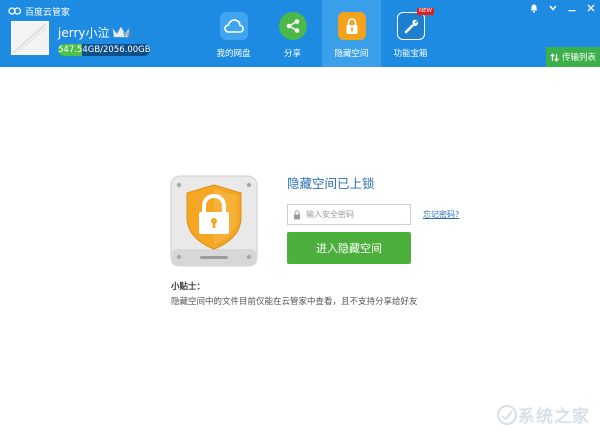  I want to click on tab-toolbox: NEW 功能宝箱, so click(410, 33).